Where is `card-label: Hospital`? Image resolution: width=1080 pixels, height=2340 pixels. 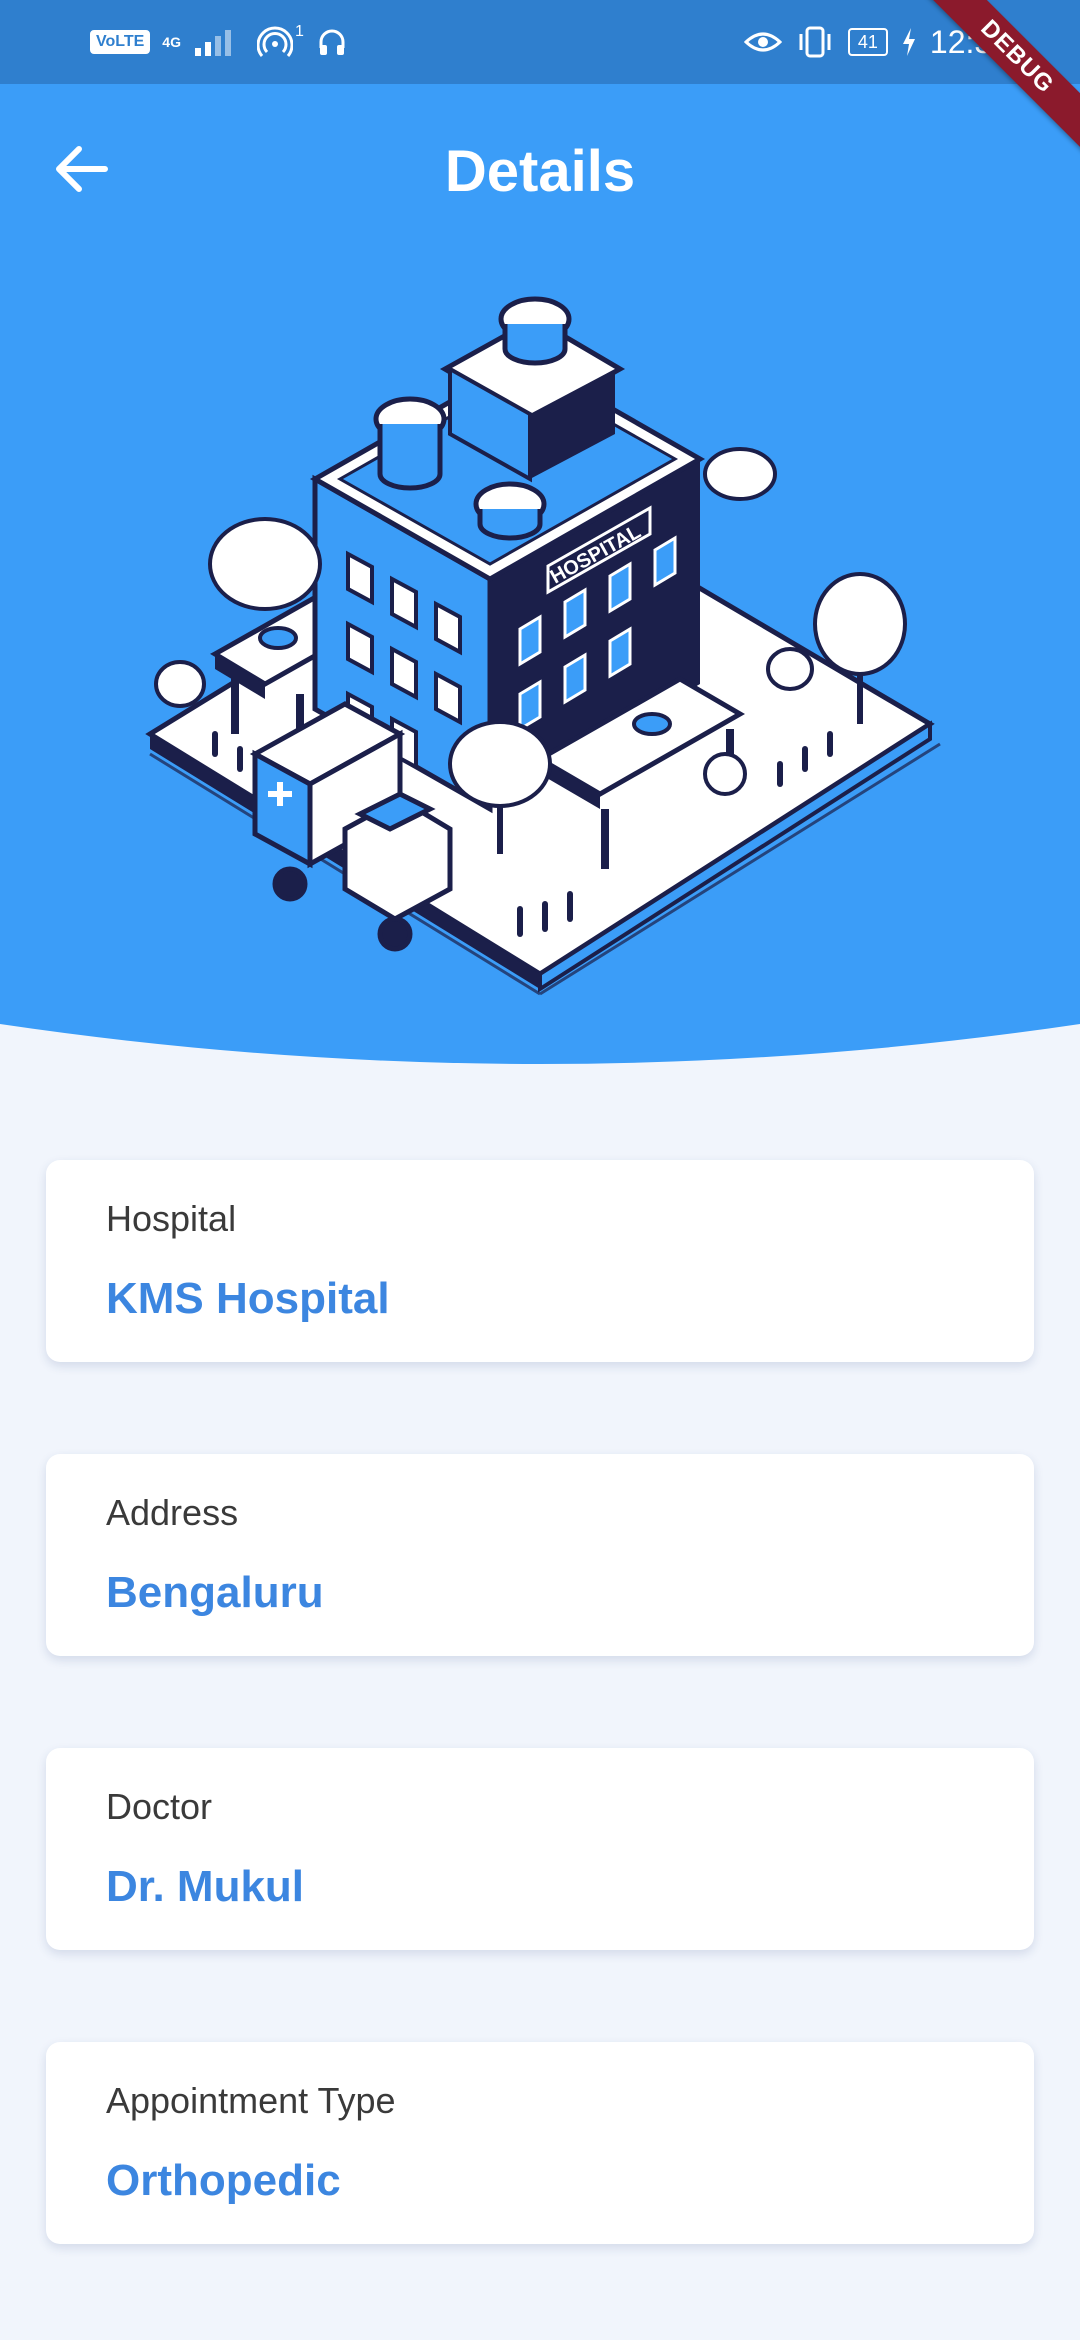 card-label: Hospital is located at coordinates (171, 1218).